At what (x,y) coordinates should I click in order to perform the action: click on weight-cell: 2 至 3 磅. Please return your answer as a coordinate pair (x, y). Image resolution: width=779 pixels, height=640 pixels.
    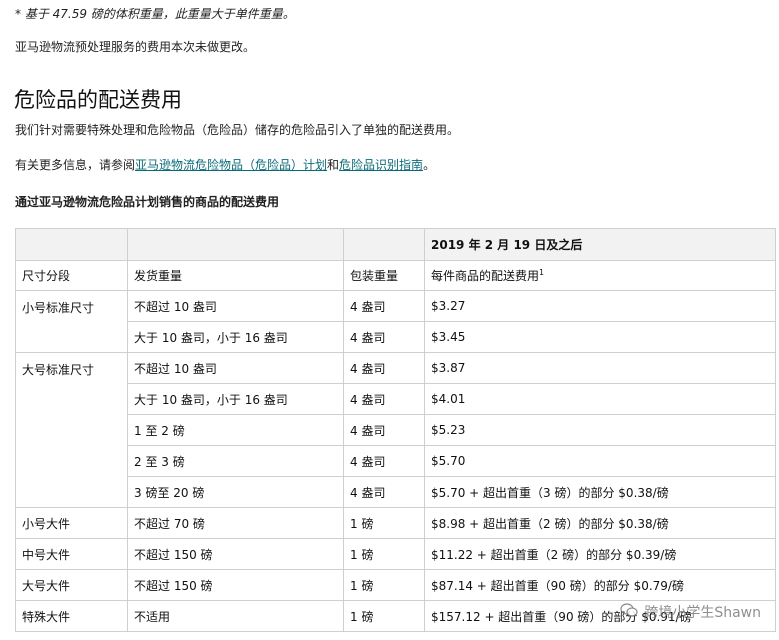
    Looking at the image, I should click on (235, 461).